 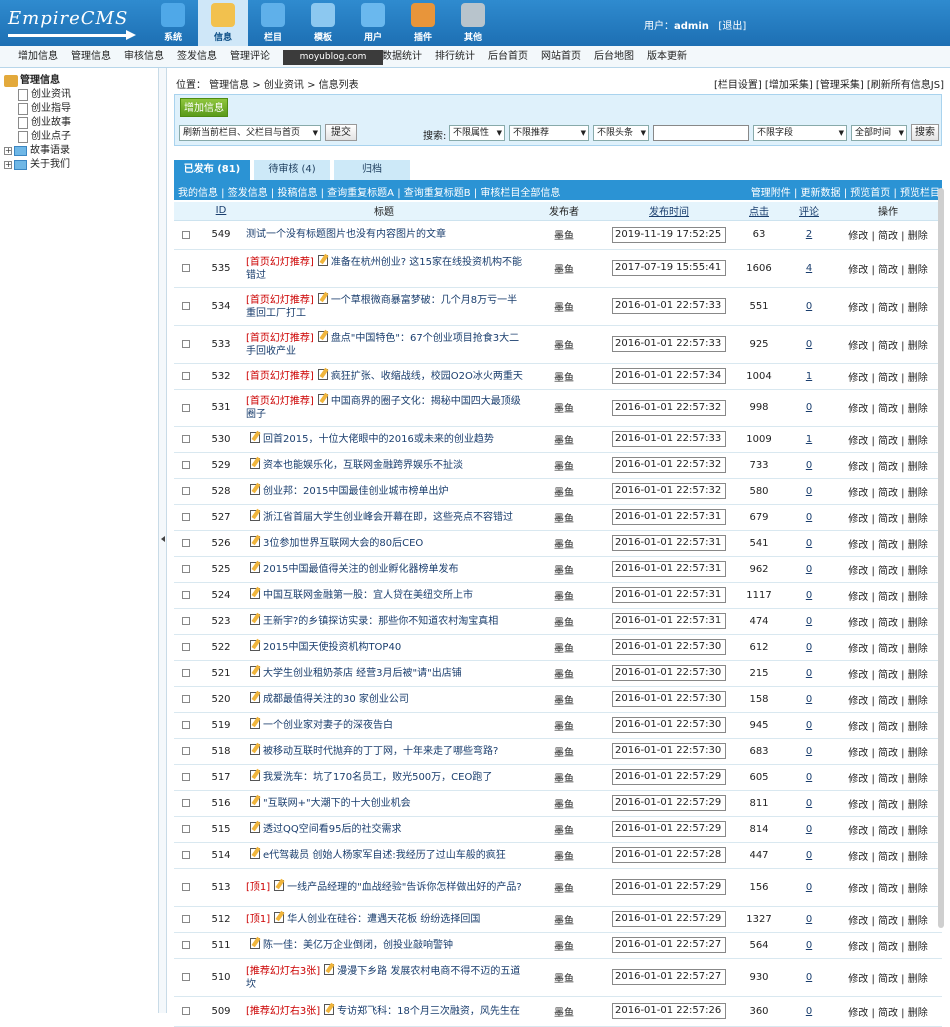 I want to click on tree-item-4: + 故事语录, so click(x=81, y=151).